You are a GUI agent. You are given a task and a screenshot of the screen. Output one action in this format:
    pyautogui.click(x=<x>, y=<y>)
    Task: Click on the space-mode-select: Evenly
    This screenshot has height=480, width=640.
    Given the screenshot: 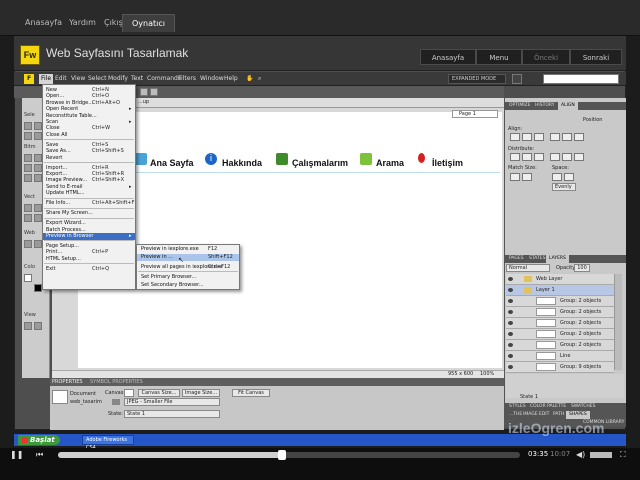 What is the action you would take?
    pyautogui.click(x=564, y=187)
    